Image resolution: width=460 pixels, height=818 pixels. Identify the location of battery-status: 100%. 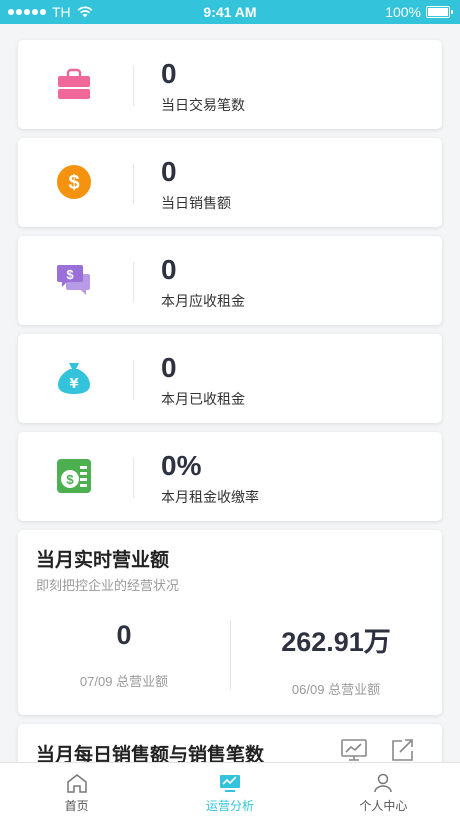
(419, 12).